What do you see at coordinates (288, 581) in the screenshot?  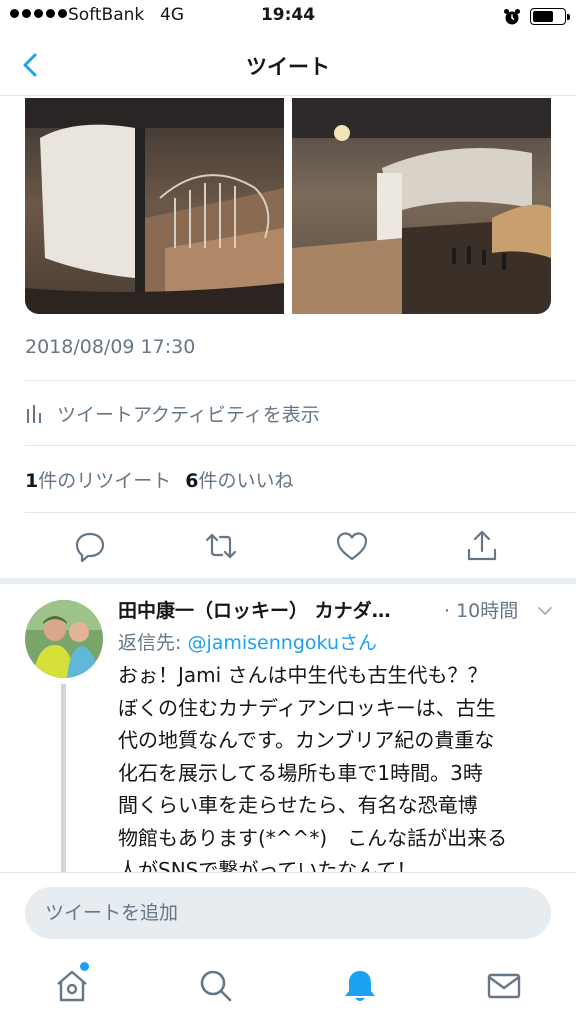 I see `section-divider` at bounding box center [288, 581].